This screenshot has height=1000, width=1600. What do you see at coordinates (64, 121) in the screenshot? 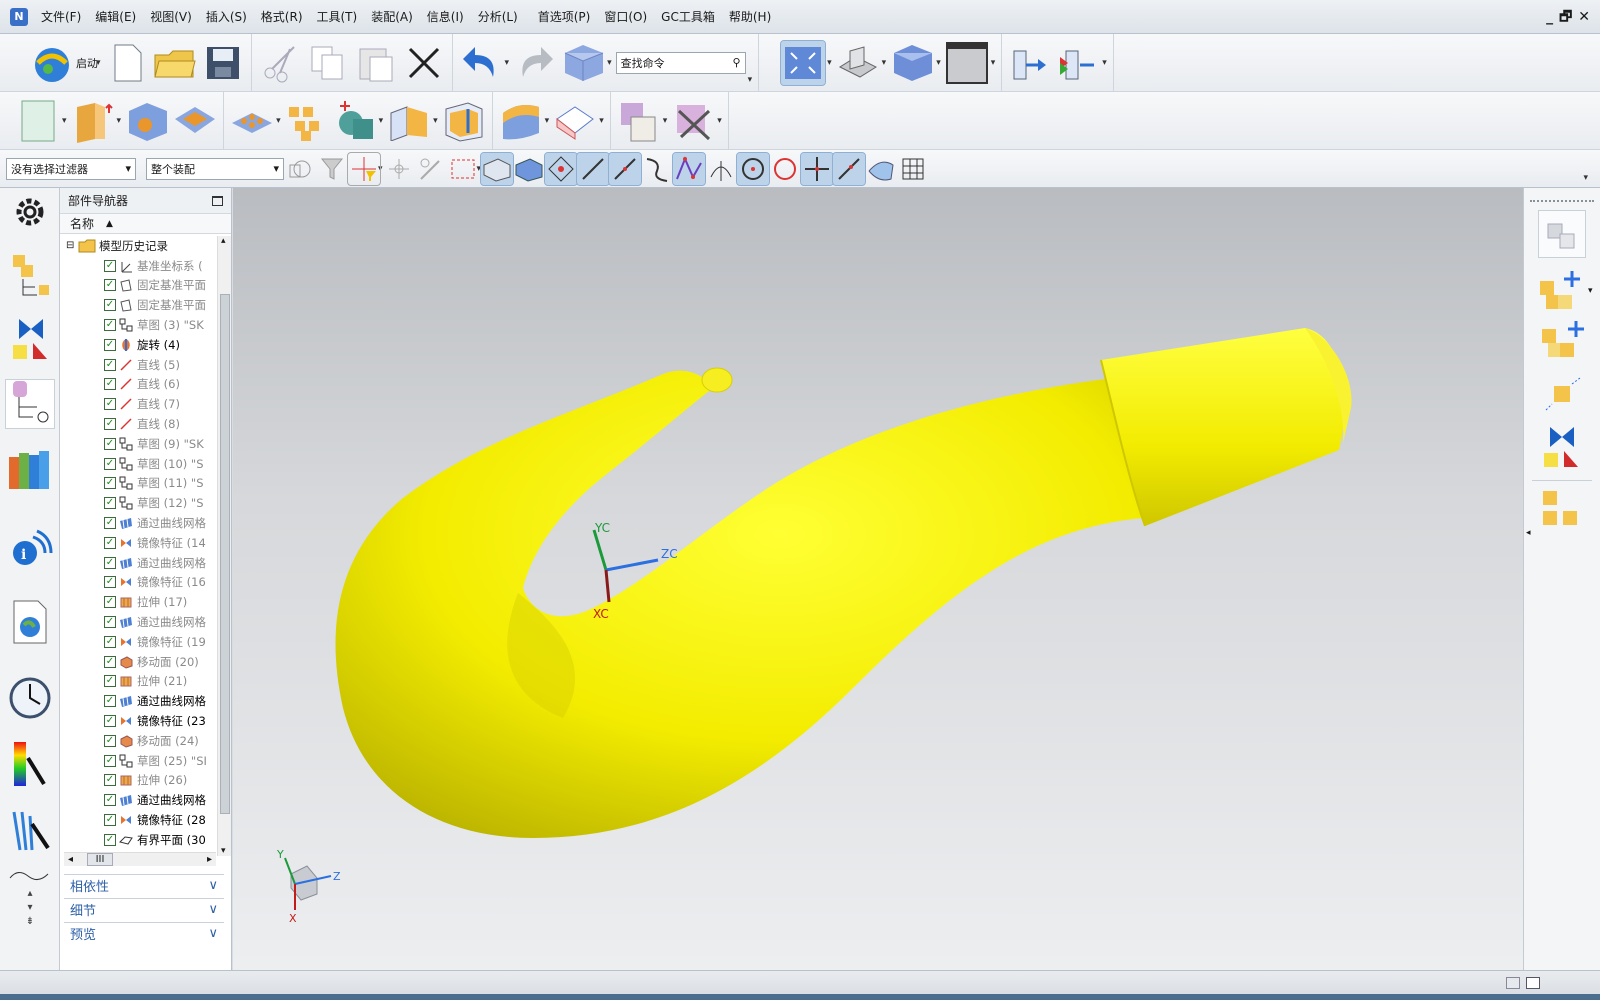
I see `sketch-dropdown-icon: ▾` at bounding box center [64, 121].